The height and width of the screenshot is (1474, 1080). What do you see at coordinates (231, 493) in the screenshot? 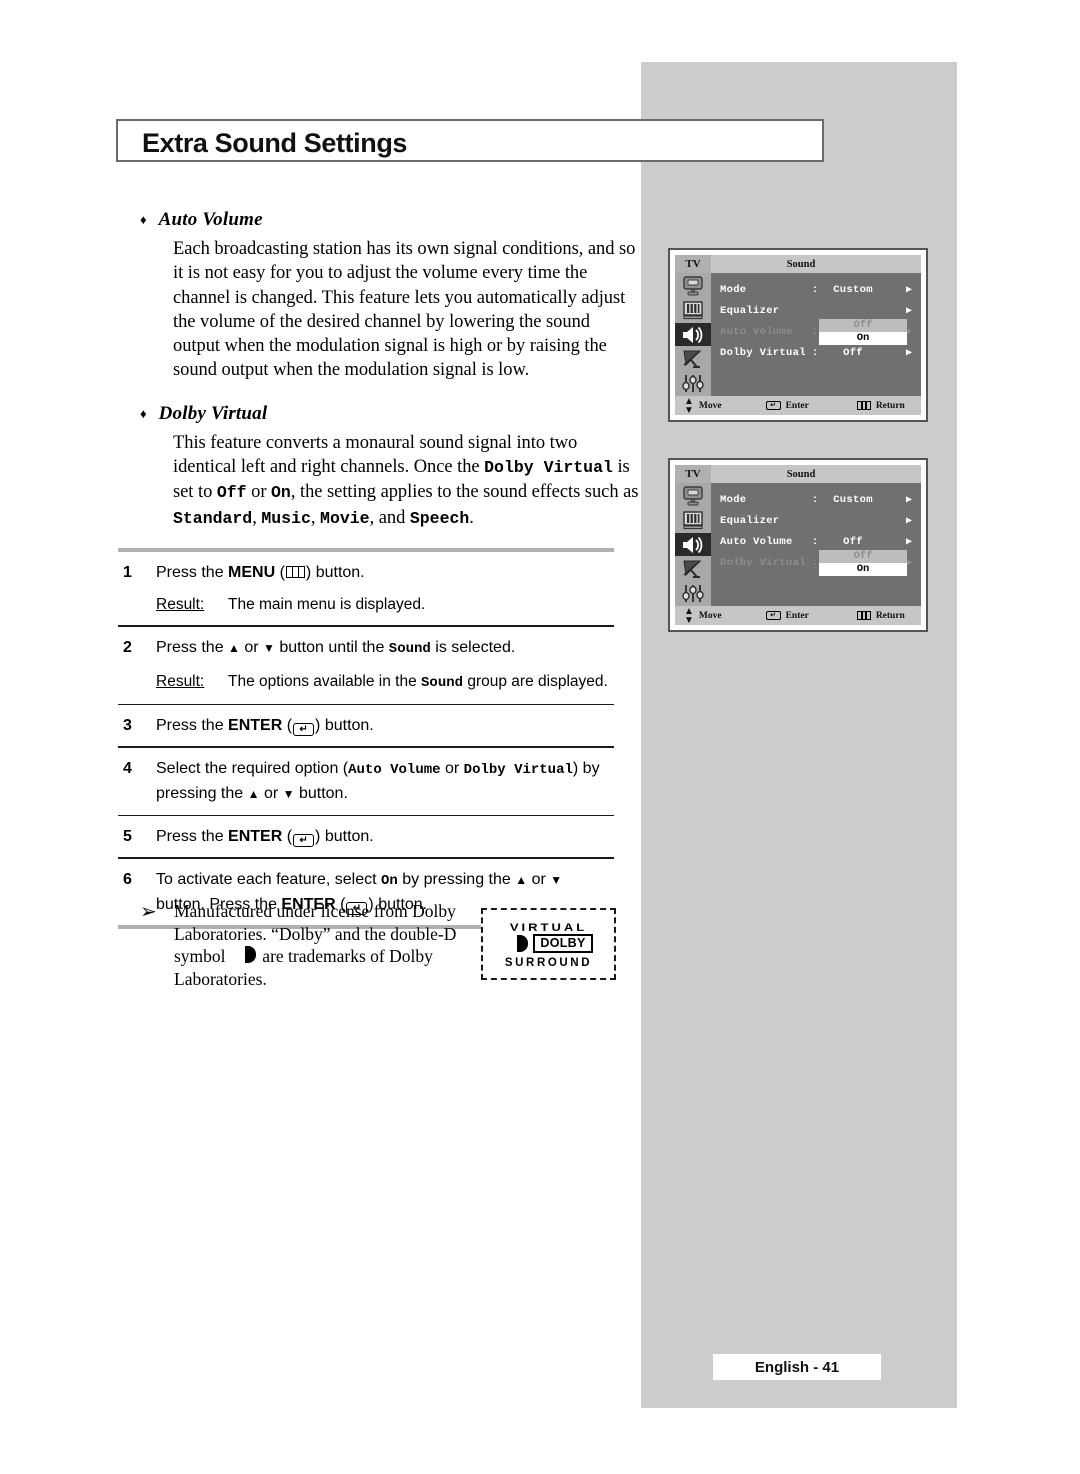
I see `term-off: Off` at bounding box center [231, 493].